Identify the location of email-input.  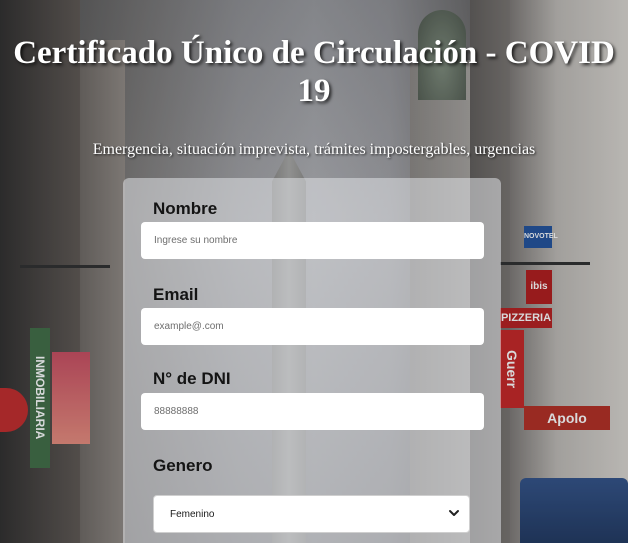
(312, 326).